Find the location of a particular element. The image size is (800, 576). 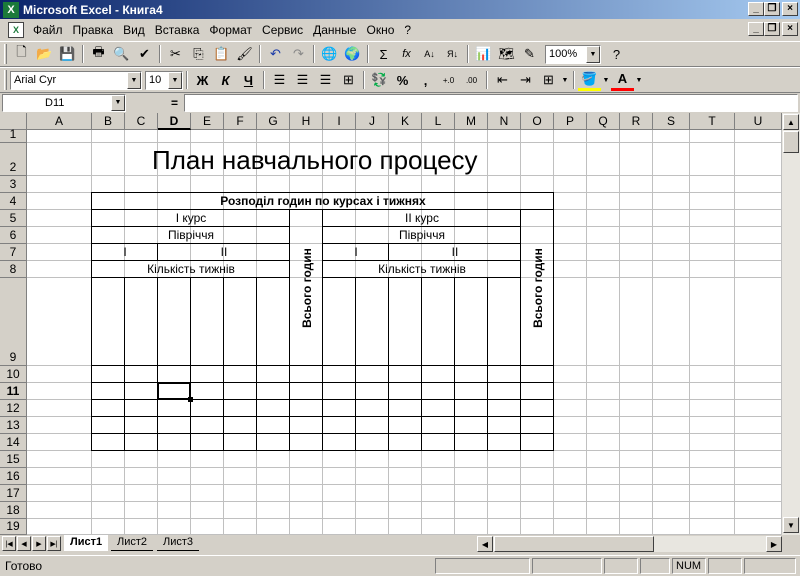

doc-minimize-button: _ is located at coordinates (756, 29).